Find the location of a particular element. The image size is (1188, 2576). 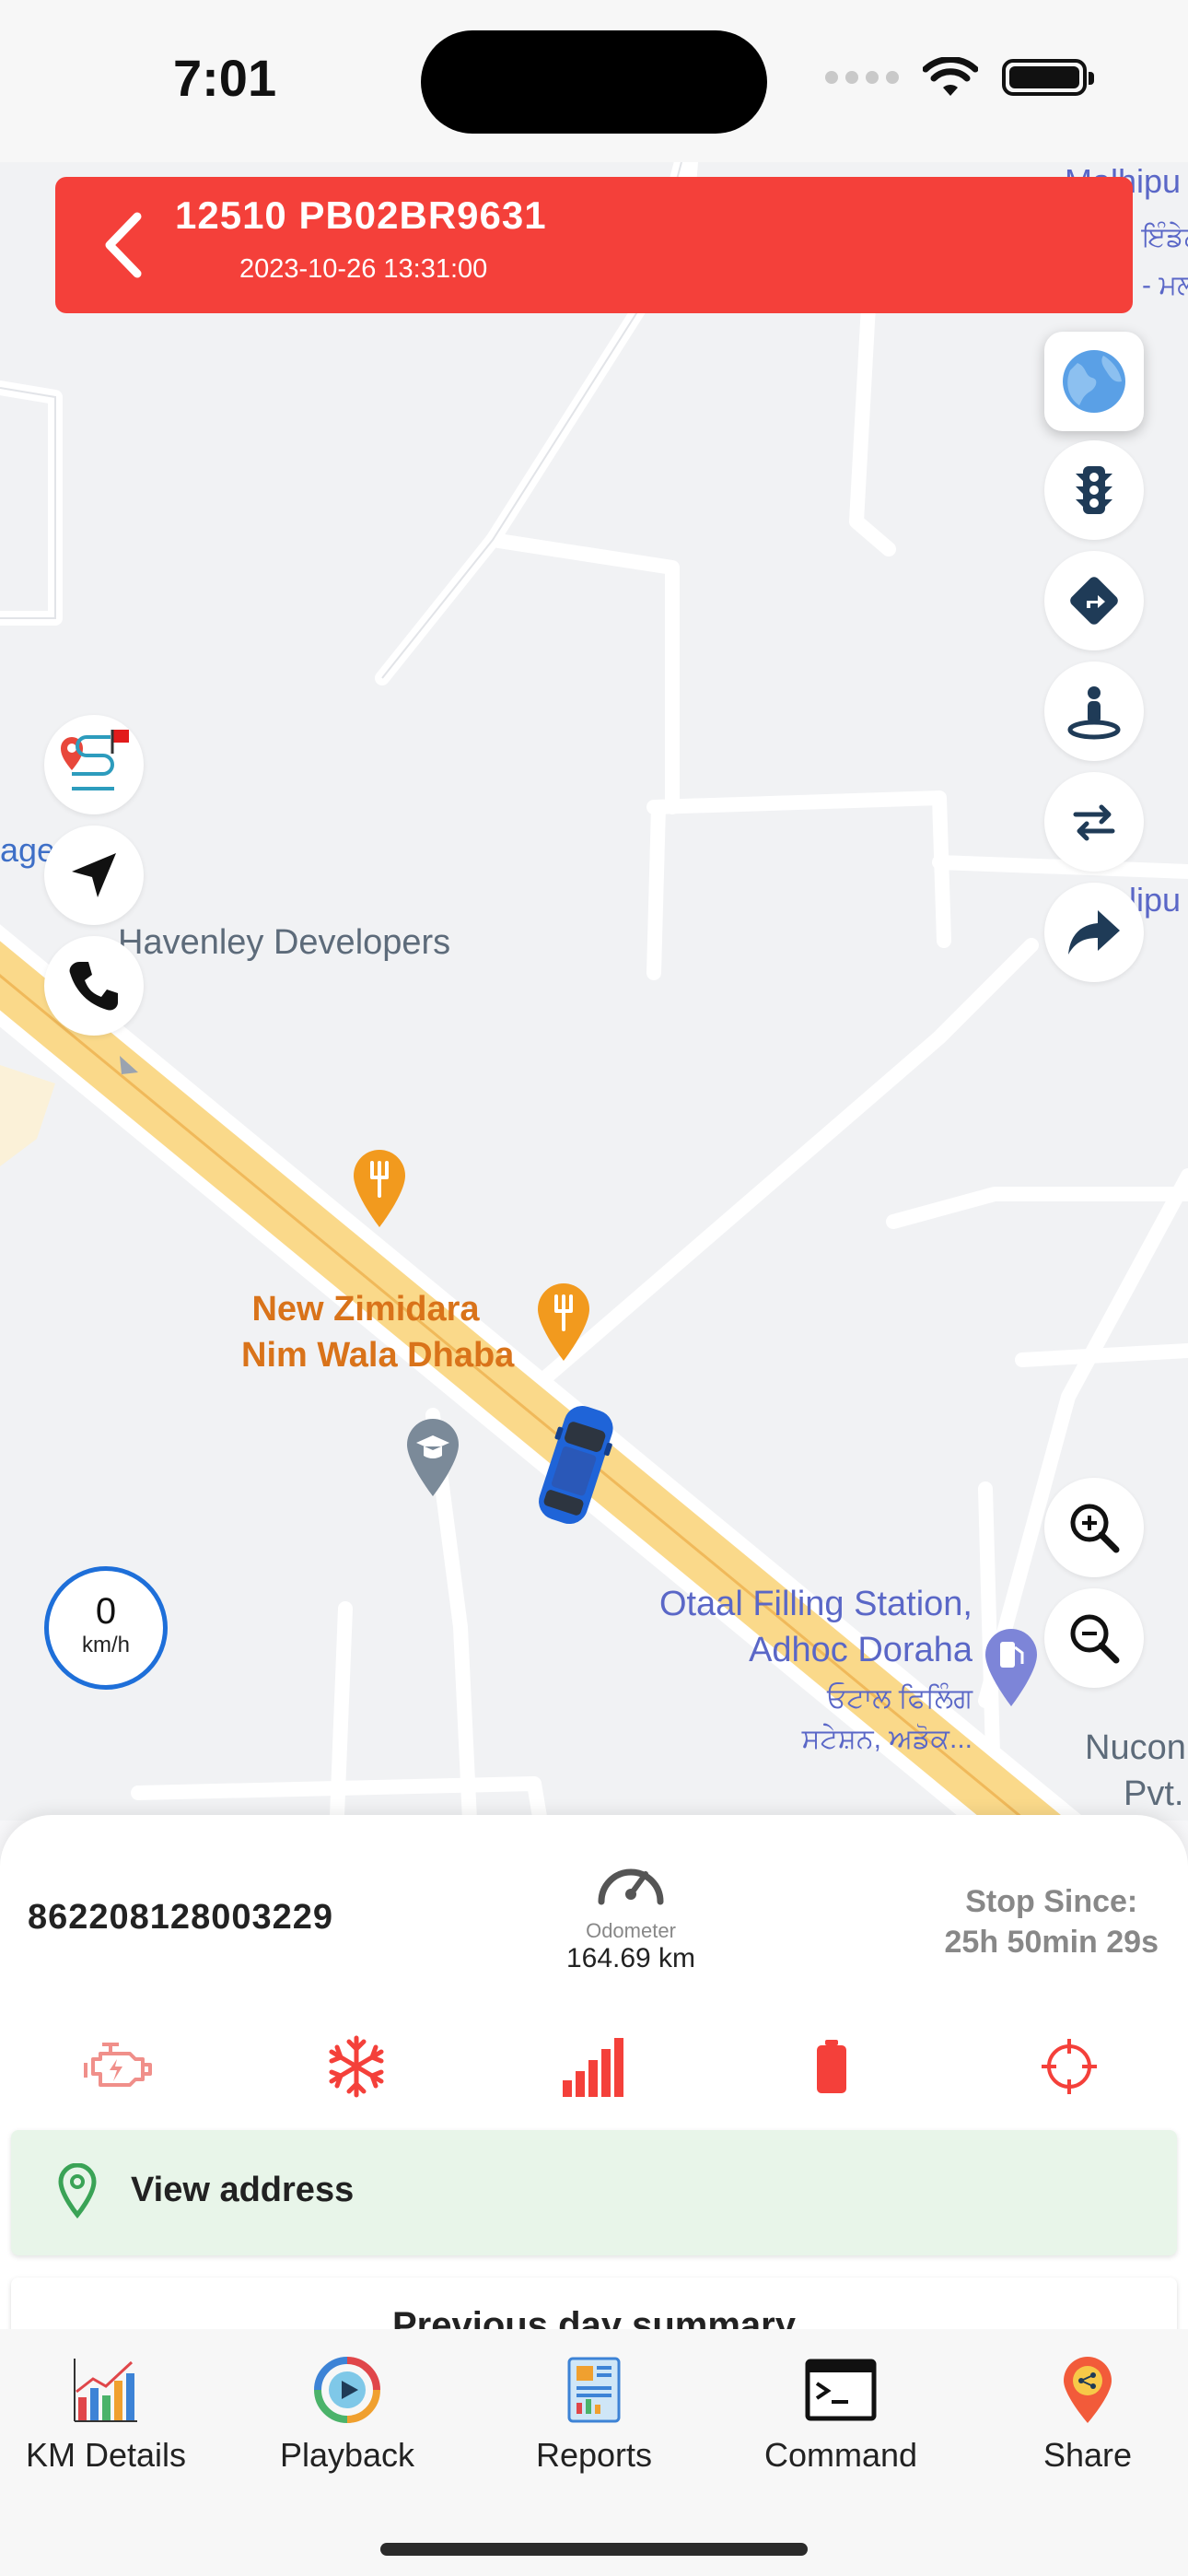

traffic-light-icon is located at coordinates (1094, 490).